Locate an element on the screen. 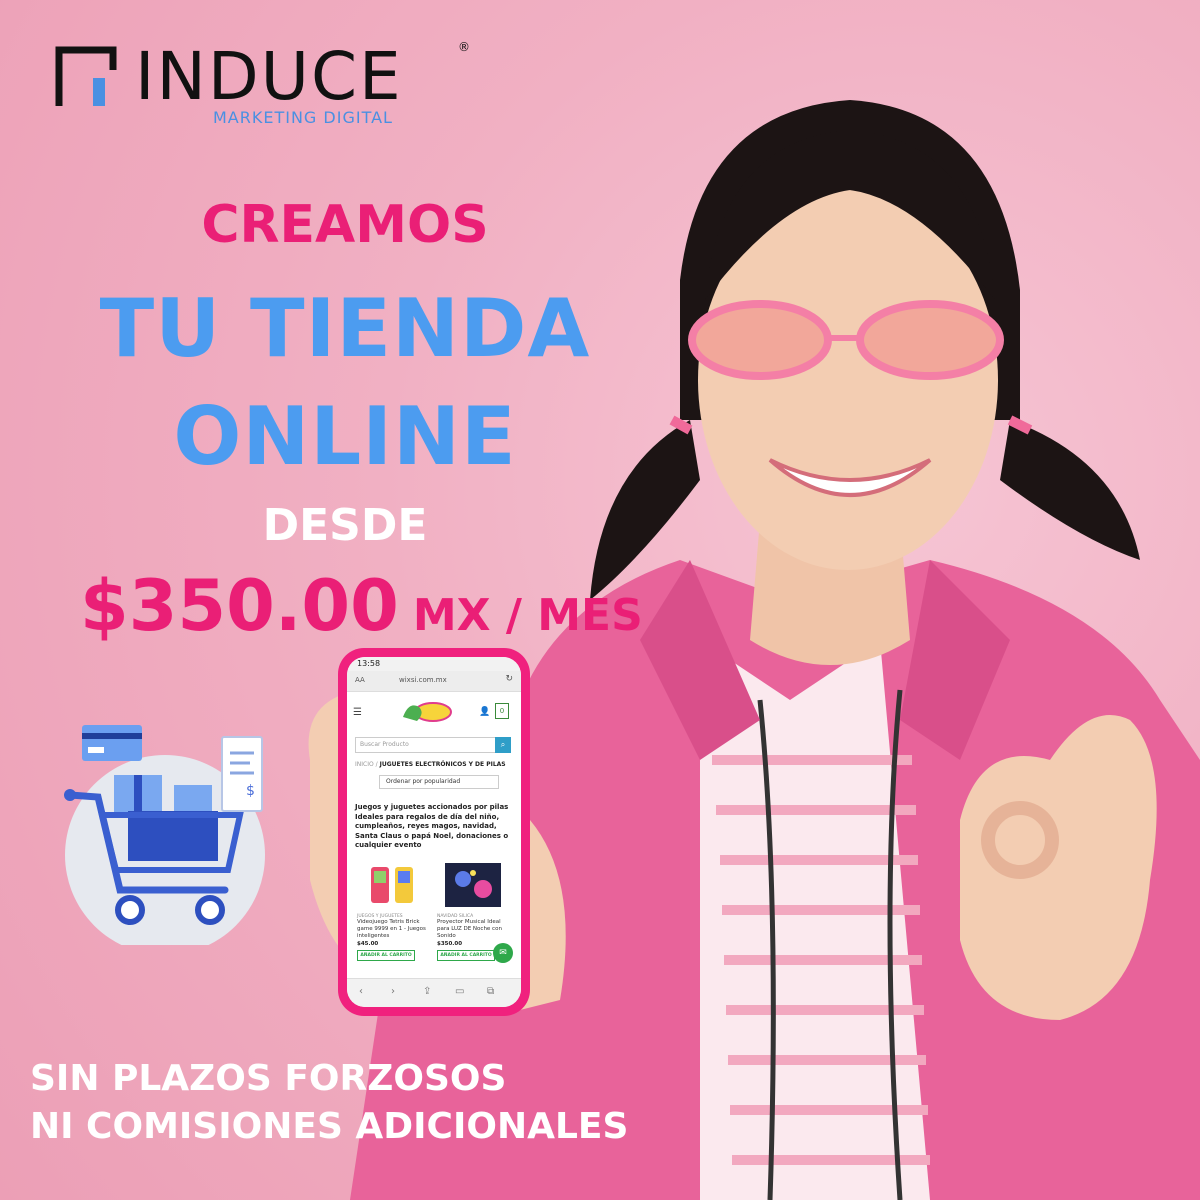 The image size is (1200, 1200). price-line: $350.00 MX / MES is located at coordinates (361, 606).